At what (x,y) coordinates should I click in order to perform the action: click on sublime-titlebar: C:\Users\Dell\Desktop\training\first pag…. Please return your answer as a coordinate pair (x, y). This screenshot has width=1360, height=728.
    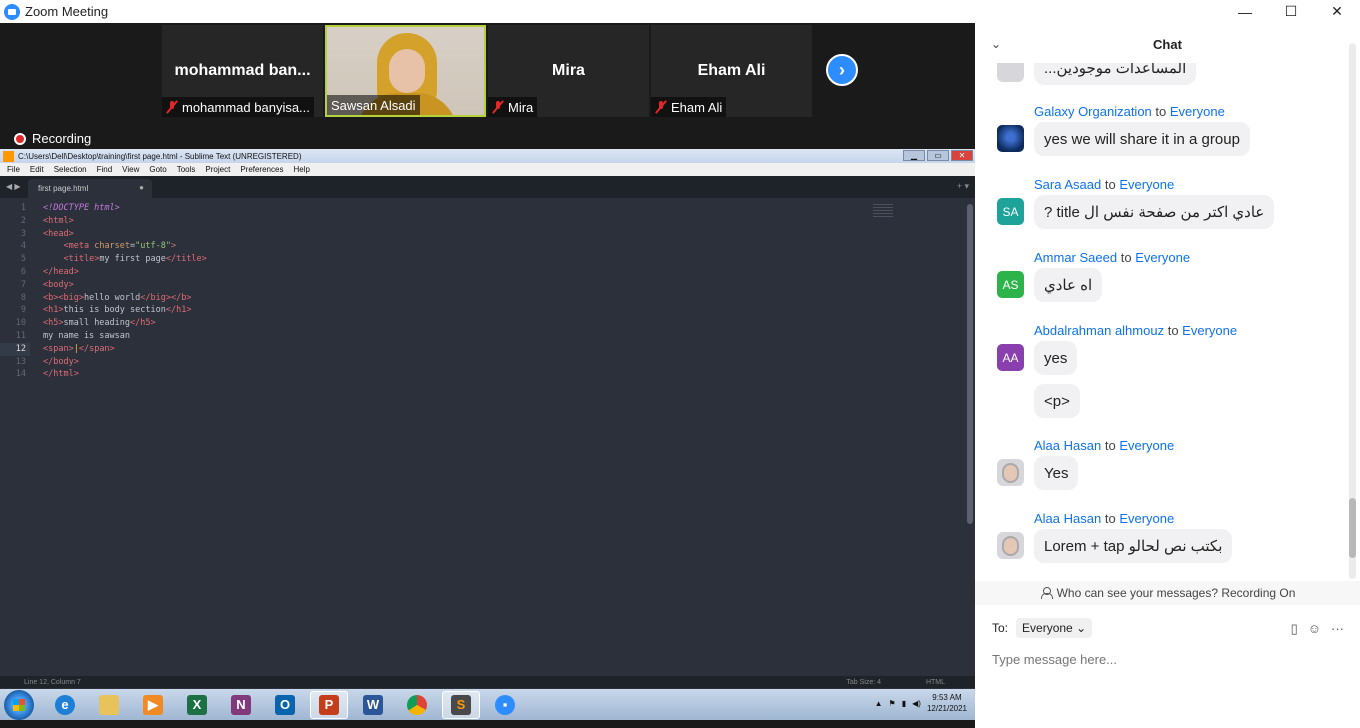
    Looking at the image, I should click on (487, 156).